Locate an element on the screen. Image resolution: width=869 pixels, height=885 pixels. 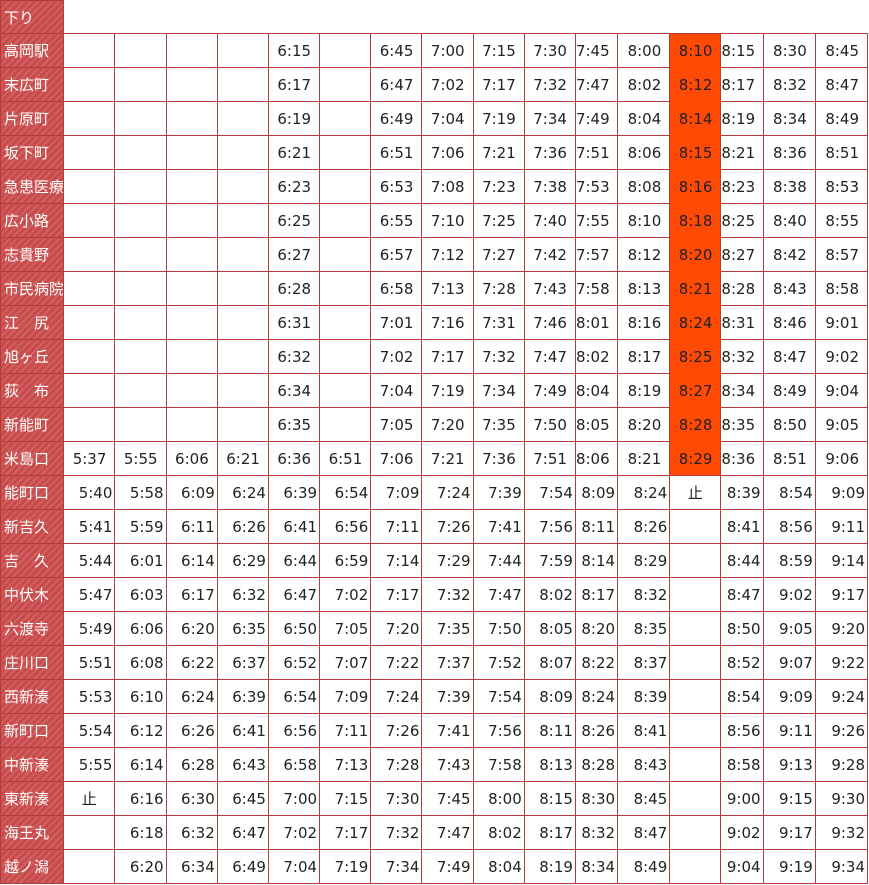
departure-time-cell: 6:28 is located at coordinates (191, 764).